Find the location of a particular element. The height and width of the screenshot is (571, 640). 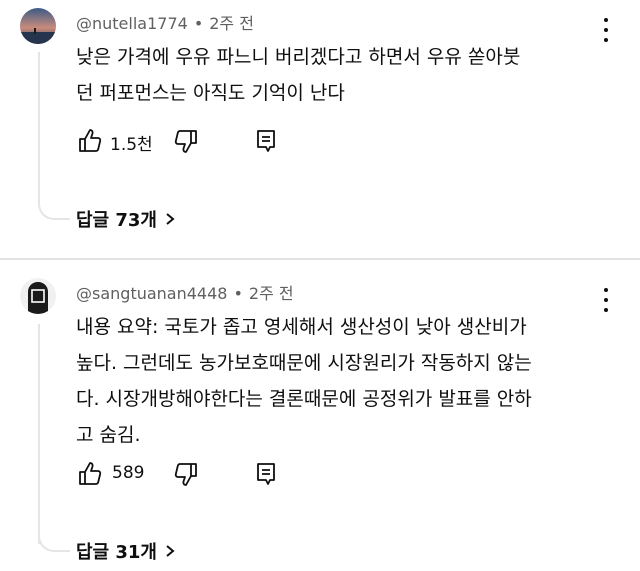

comment-line: 높다. 그런데도 농가보호때문에 시장원리가 작동하지 않는 is located at coordinates (304, 363).